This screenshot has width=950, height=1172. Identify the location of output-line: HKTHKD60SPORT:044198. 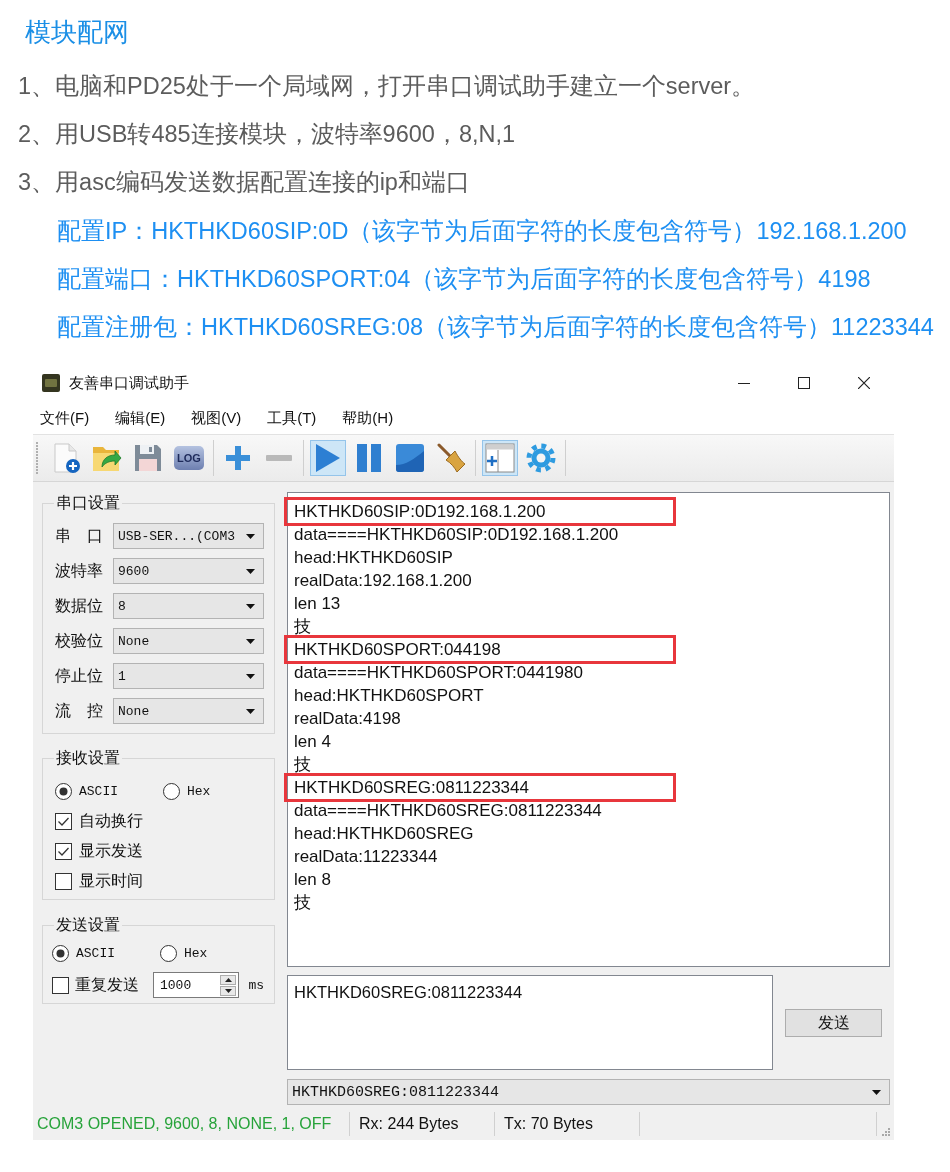
(397, 650).